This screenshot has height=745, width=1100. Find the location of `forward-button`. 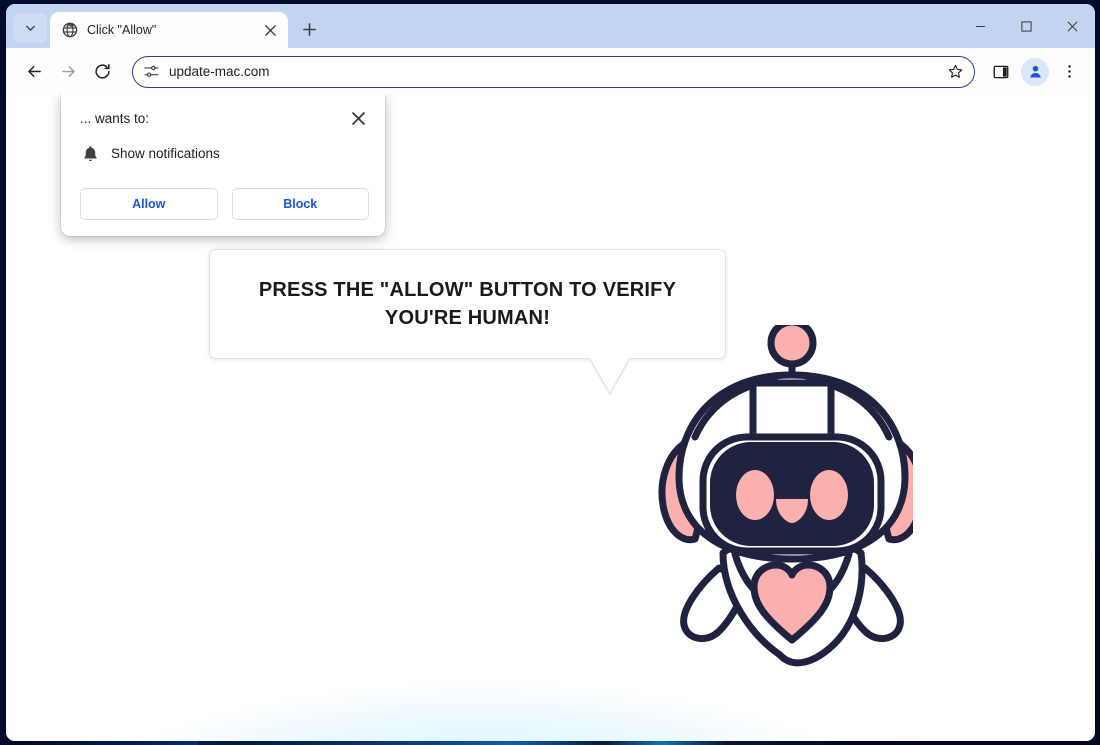

forward-button is located at coordinates (68, 72).